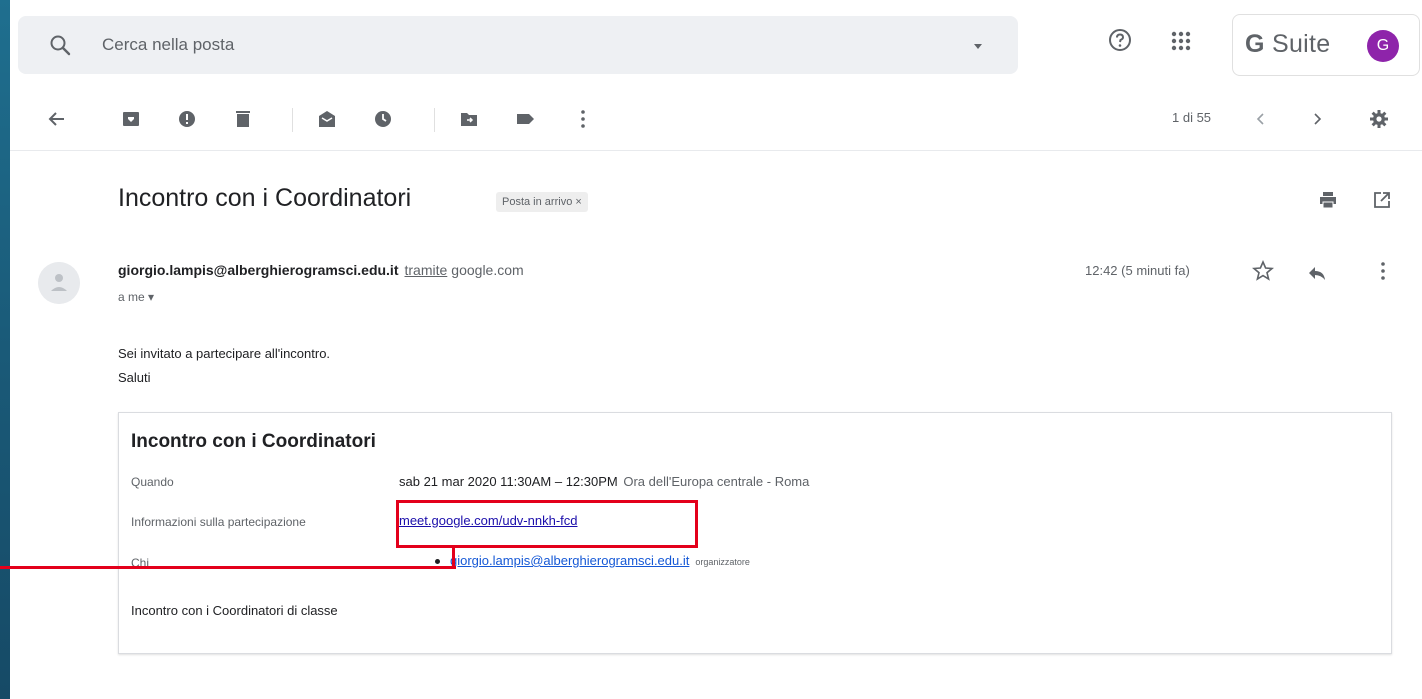  What do you see at coordinates (487, 270) in the screenshot?
I see `via-domain: google.com` at bounding box center [487, 270].